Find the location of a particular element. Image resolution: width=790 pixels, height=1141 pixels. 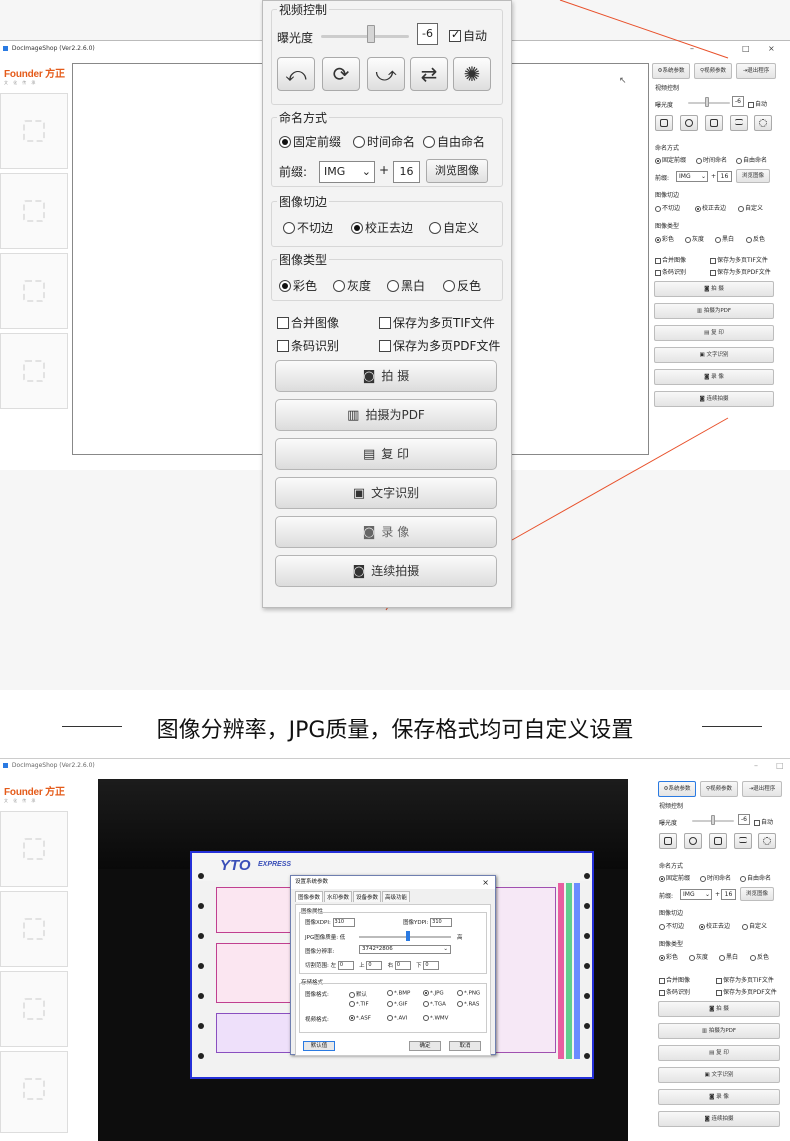

minimize-button: – is located at coordinates (756, 766).